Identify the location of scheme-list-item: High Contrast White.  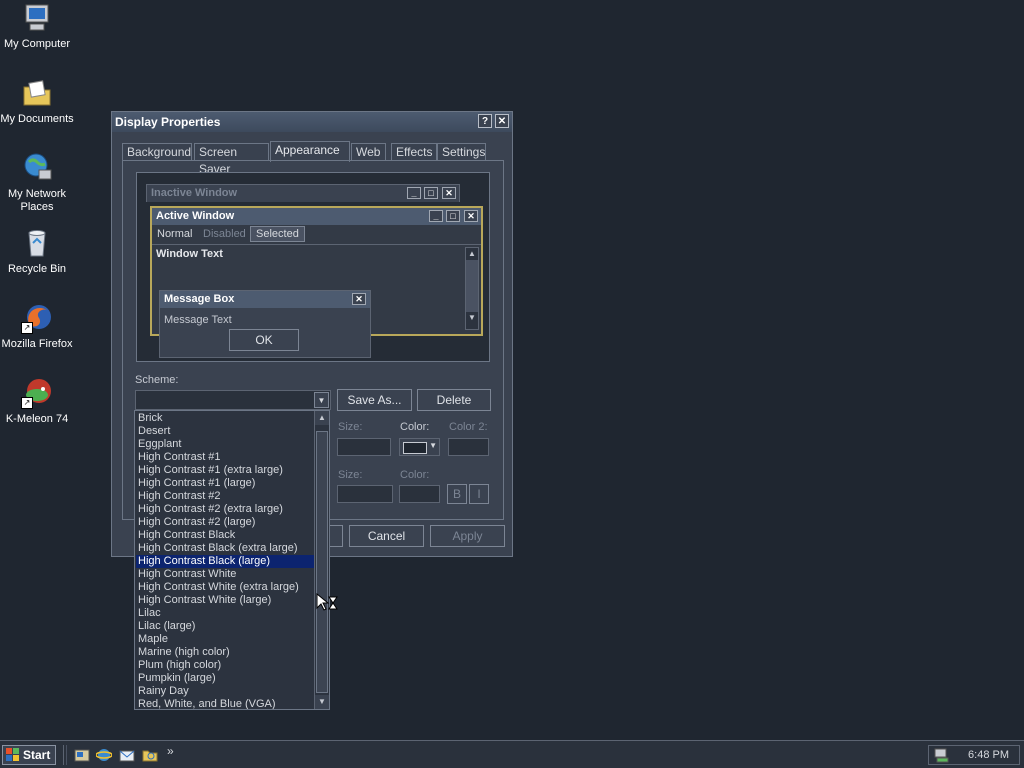
(225, 574).